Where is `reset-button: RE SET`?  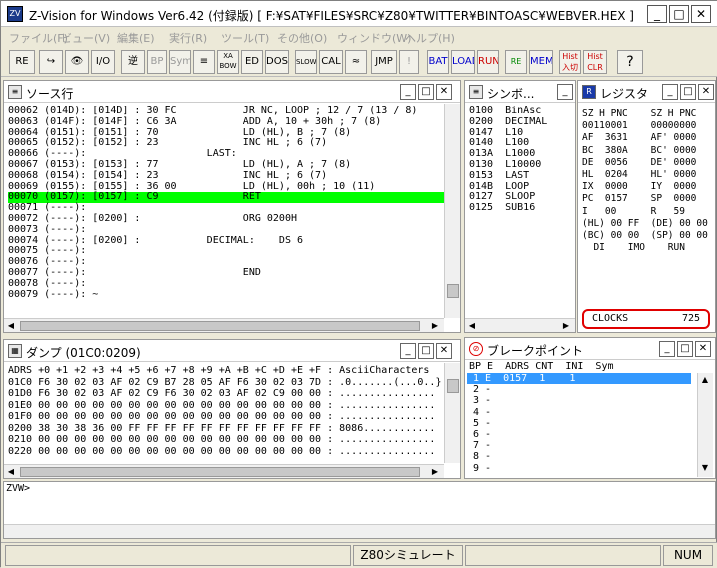
reset-button: RE SET is located at coordinates (516, 62).